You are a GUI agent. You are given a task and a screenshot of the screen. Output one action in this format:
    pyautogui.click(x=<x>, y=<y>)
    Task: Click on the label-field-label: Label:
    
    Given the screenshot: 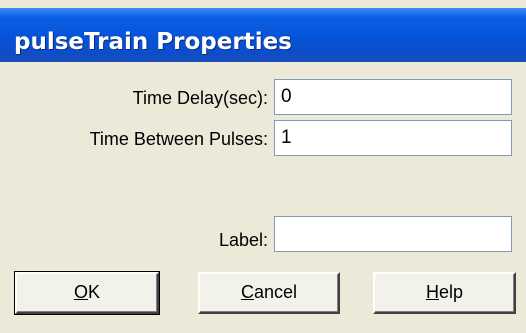 What is the action you would take?
    pyautogui.click(x=243, y=240)
    